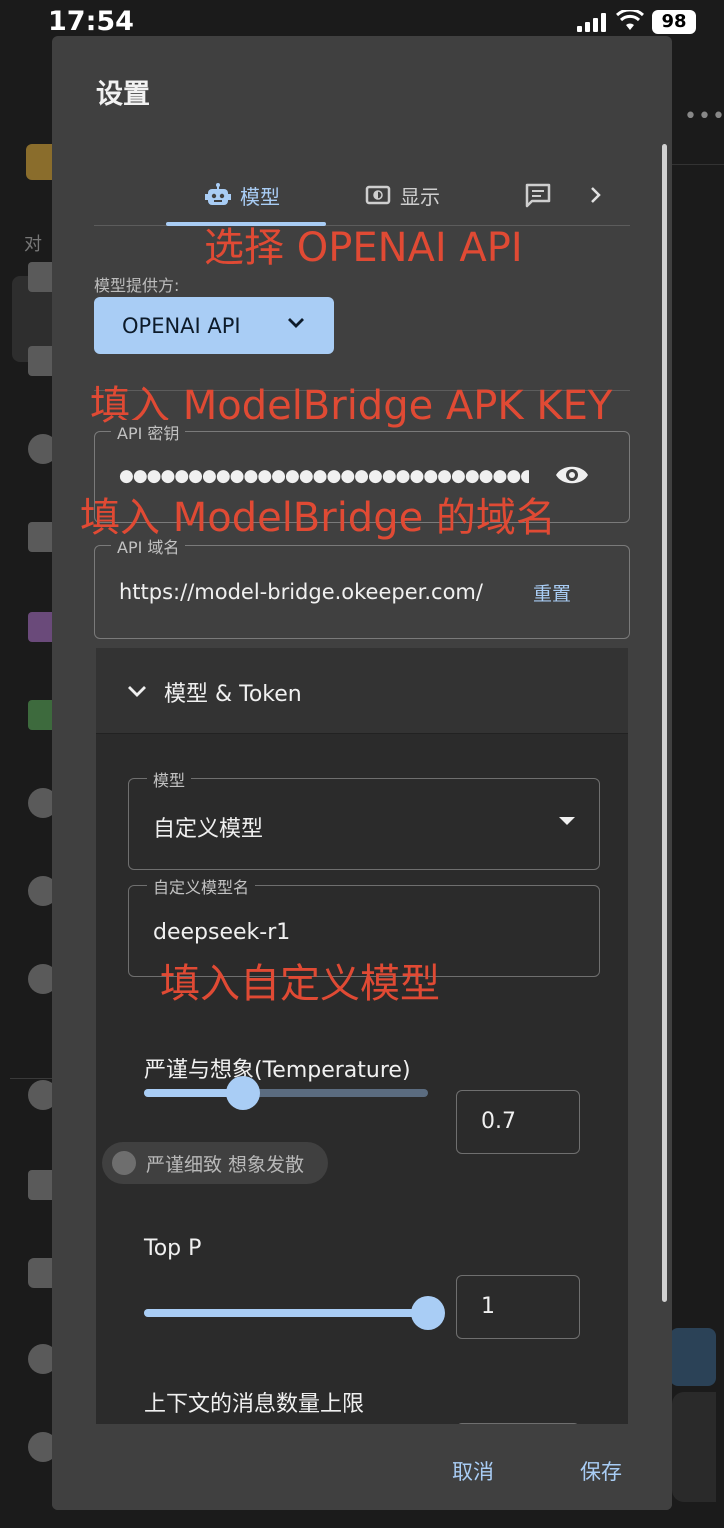 The width and height of the screenshot is (724, 1528). Describe the element at coordinates (592, 22) in the screenshot. I see `cellular-signal-icon` at that location.